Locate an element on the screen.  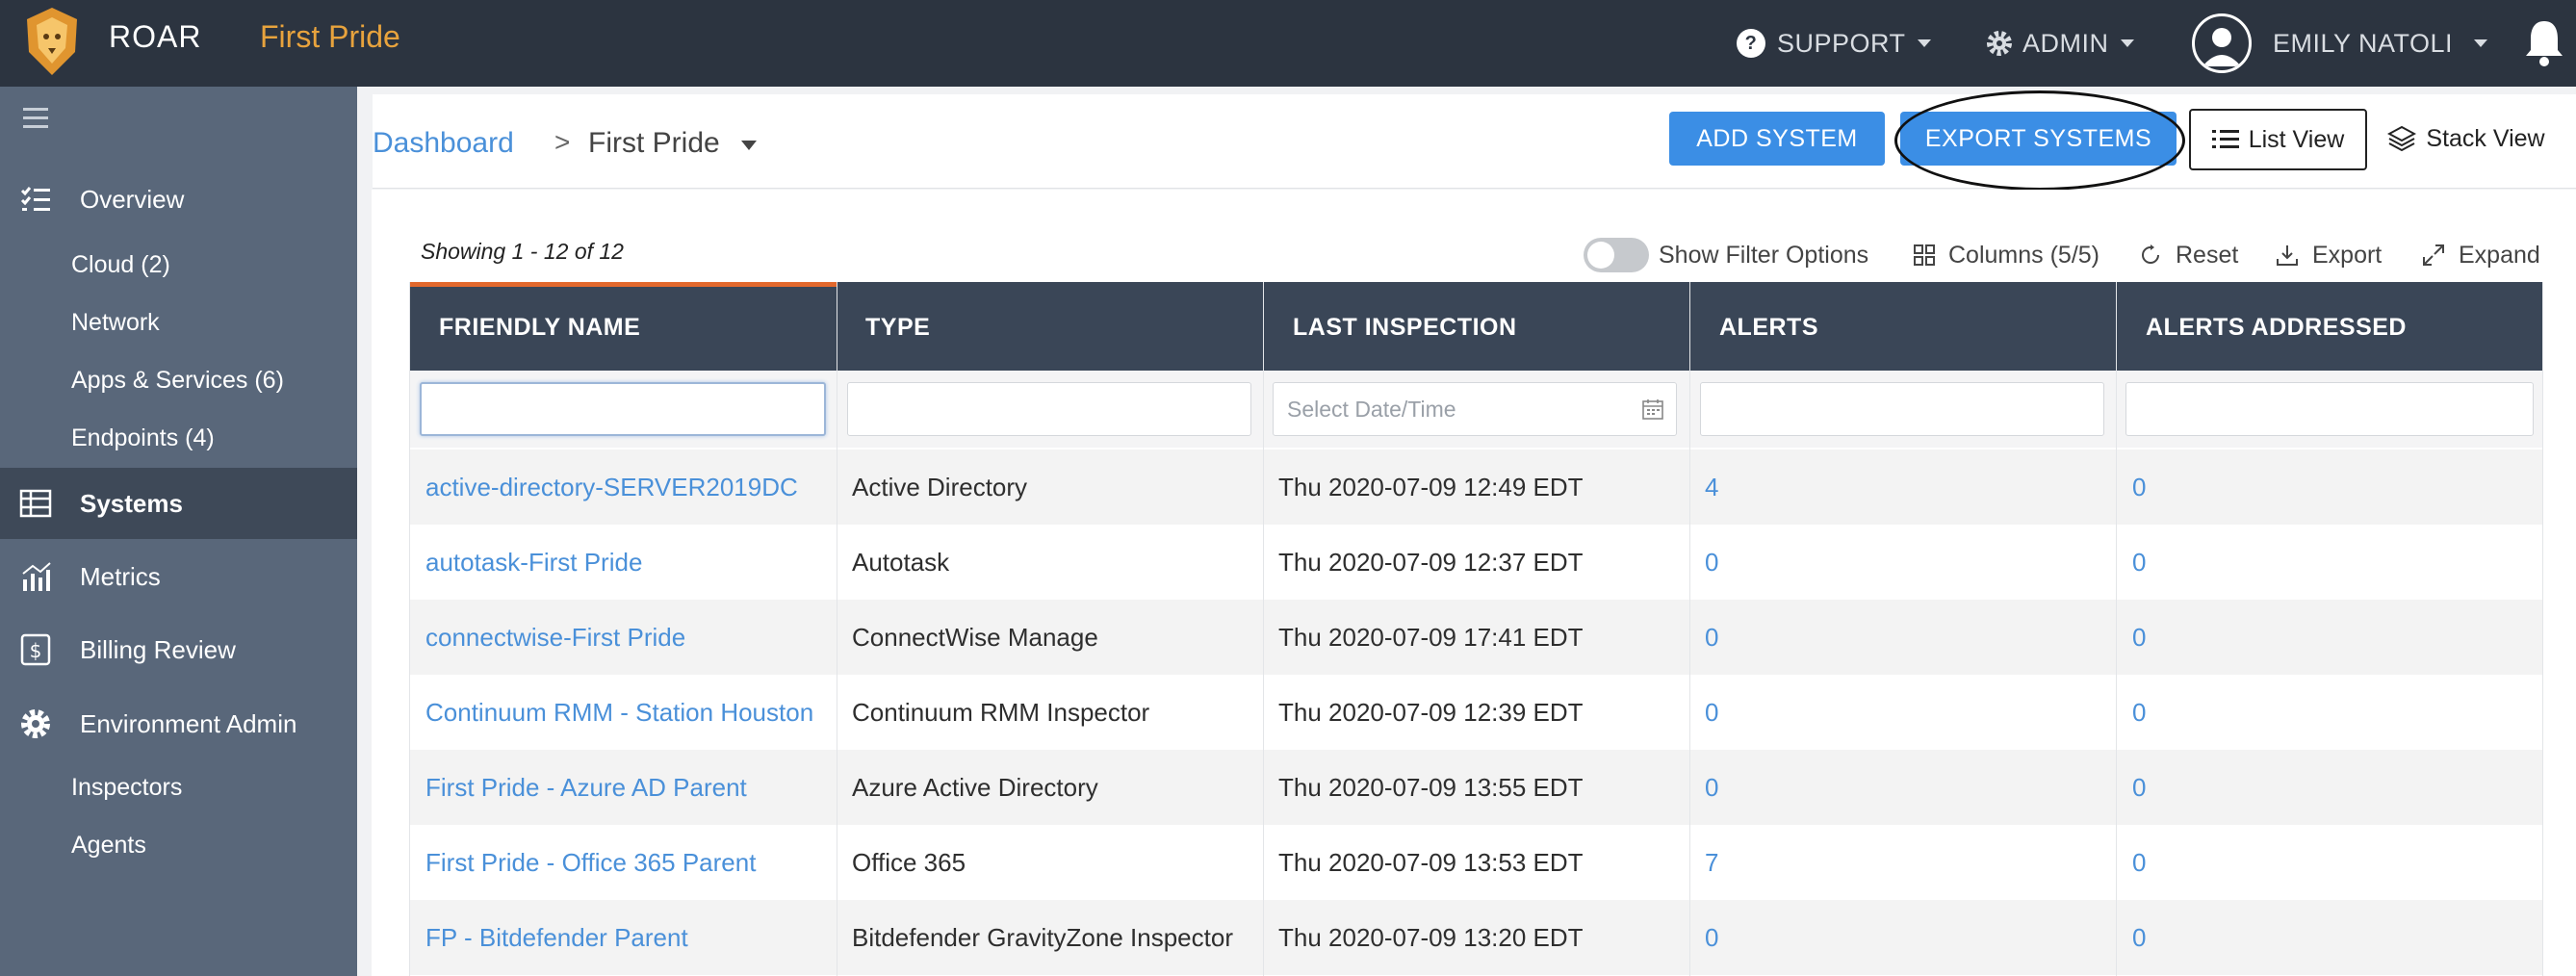
system-type: Bitdefender GravityZone Inspector is located at coordinates (1043, 937).